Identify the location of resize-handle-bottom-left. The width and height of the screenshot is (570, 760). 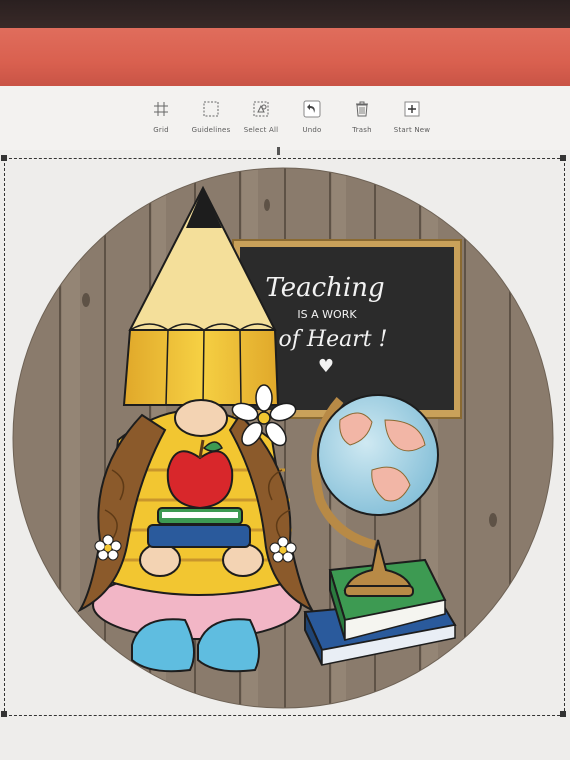
(4, 714).